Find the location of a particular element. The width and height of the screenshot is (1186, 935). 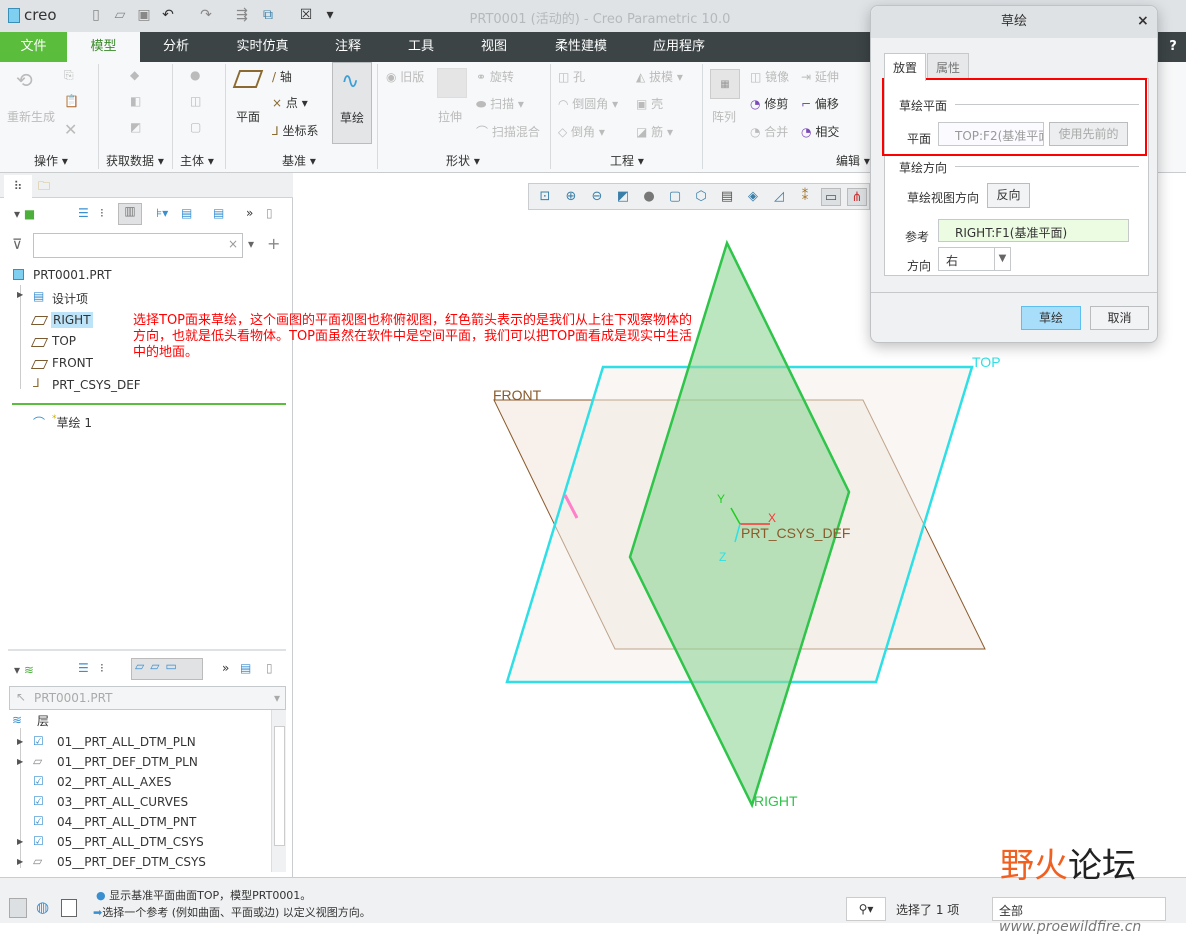

message-line-1: ● 显示基准平面曲面TOP，模型PRT0001。 is located at coordinates (204, 895).